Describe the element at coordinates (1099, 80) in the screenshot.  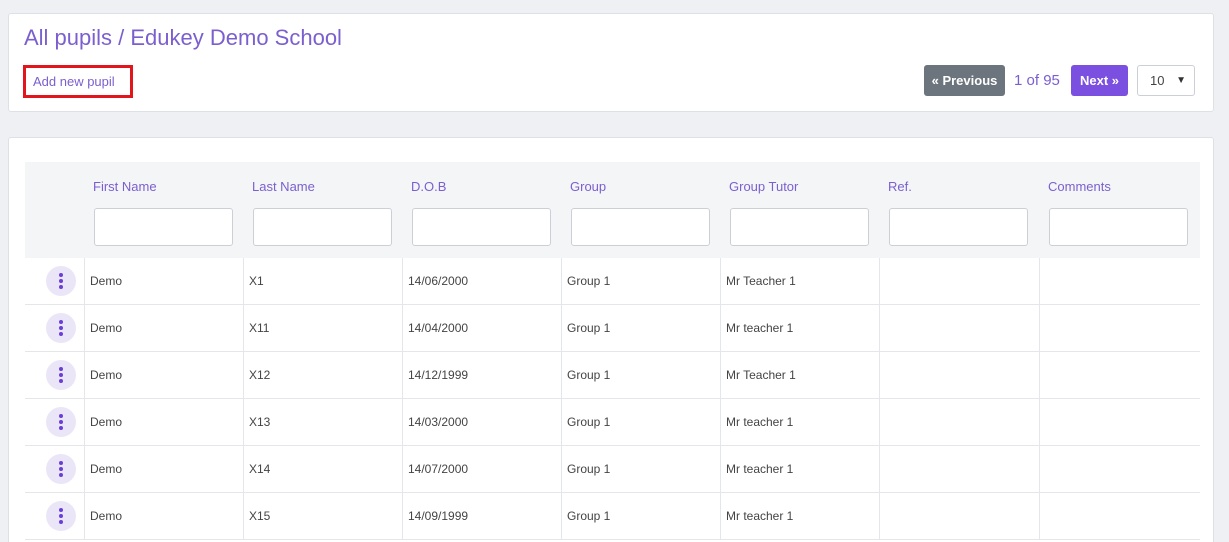
I see `next-page-button: Next »` at that location.